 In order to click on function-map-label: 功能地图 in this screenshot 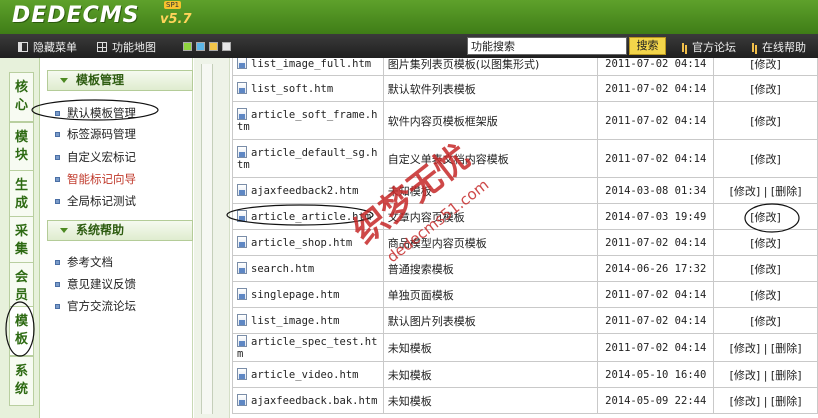, I will do `click(134, 47)`.